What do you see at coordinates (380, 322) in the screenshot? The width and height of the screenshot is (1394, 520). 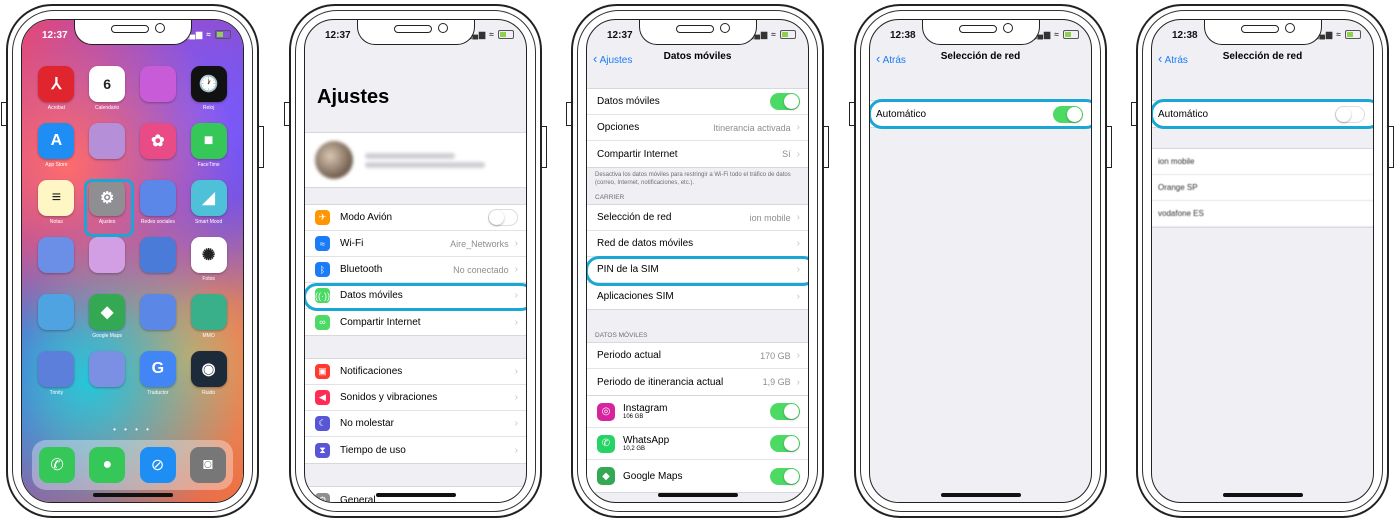 I see `row-label: Compartir Internet` at bounding box center [380, 322].